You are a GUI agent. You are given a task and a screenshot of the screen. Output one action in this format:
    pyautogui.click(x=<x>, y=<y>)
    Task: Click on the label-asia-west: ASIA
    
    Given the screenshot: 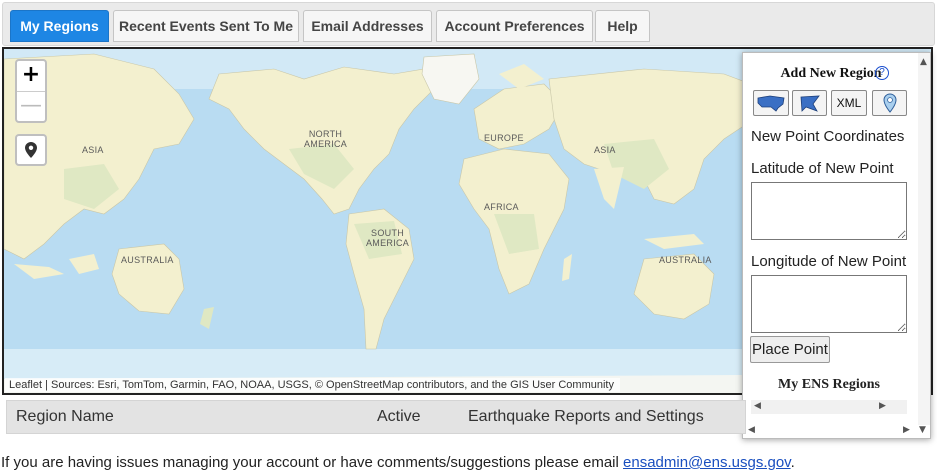 What is the action you would take?
    pyautogui.click(x=93, y=150)
    